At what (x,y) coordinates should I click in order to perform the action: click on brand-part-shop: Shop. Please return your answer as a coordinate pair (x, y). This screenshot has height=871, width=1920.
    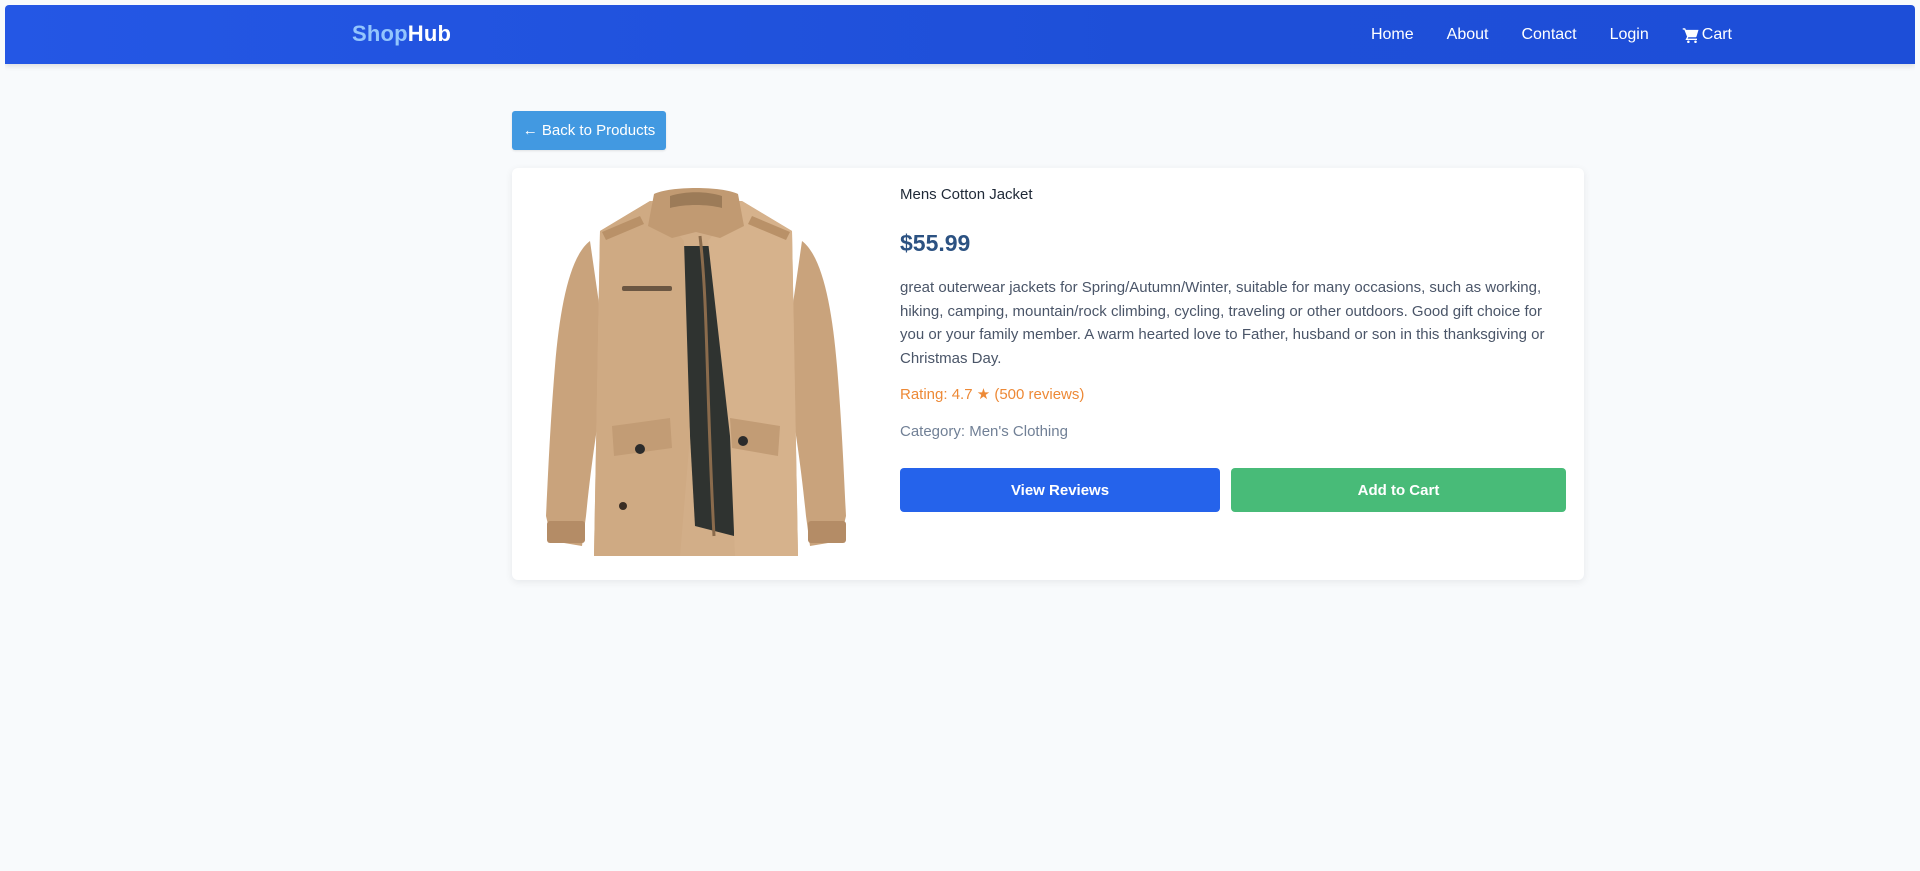
    Looking at the image, I should click on (380, 33).